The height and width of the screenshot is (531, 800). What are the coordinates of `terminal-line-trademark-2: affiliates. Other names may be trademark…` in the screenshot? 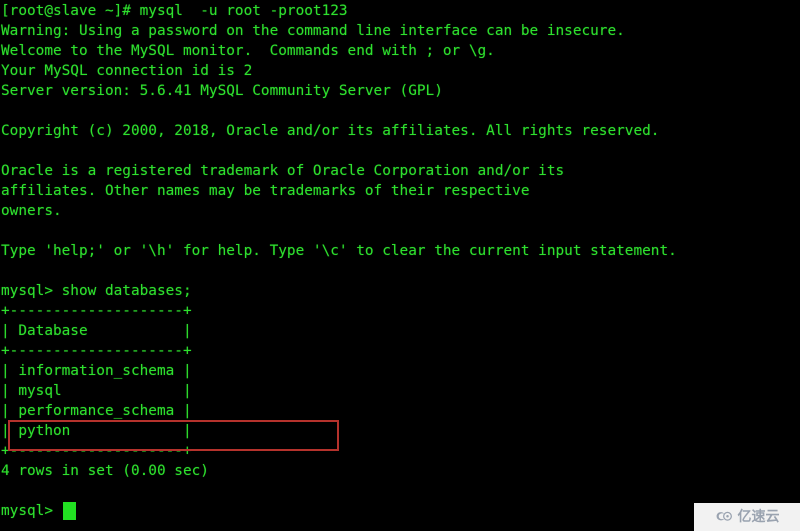 It's located at (265, 191).